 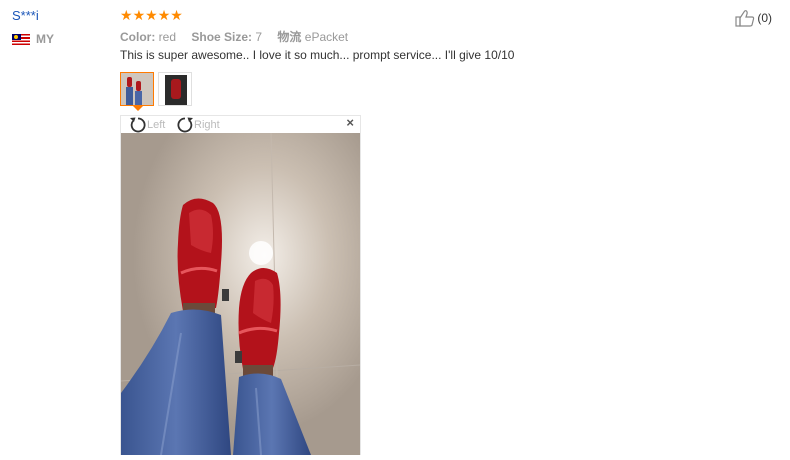 I want to click on rotate-left-button: Left, so click(x=147, y=124).